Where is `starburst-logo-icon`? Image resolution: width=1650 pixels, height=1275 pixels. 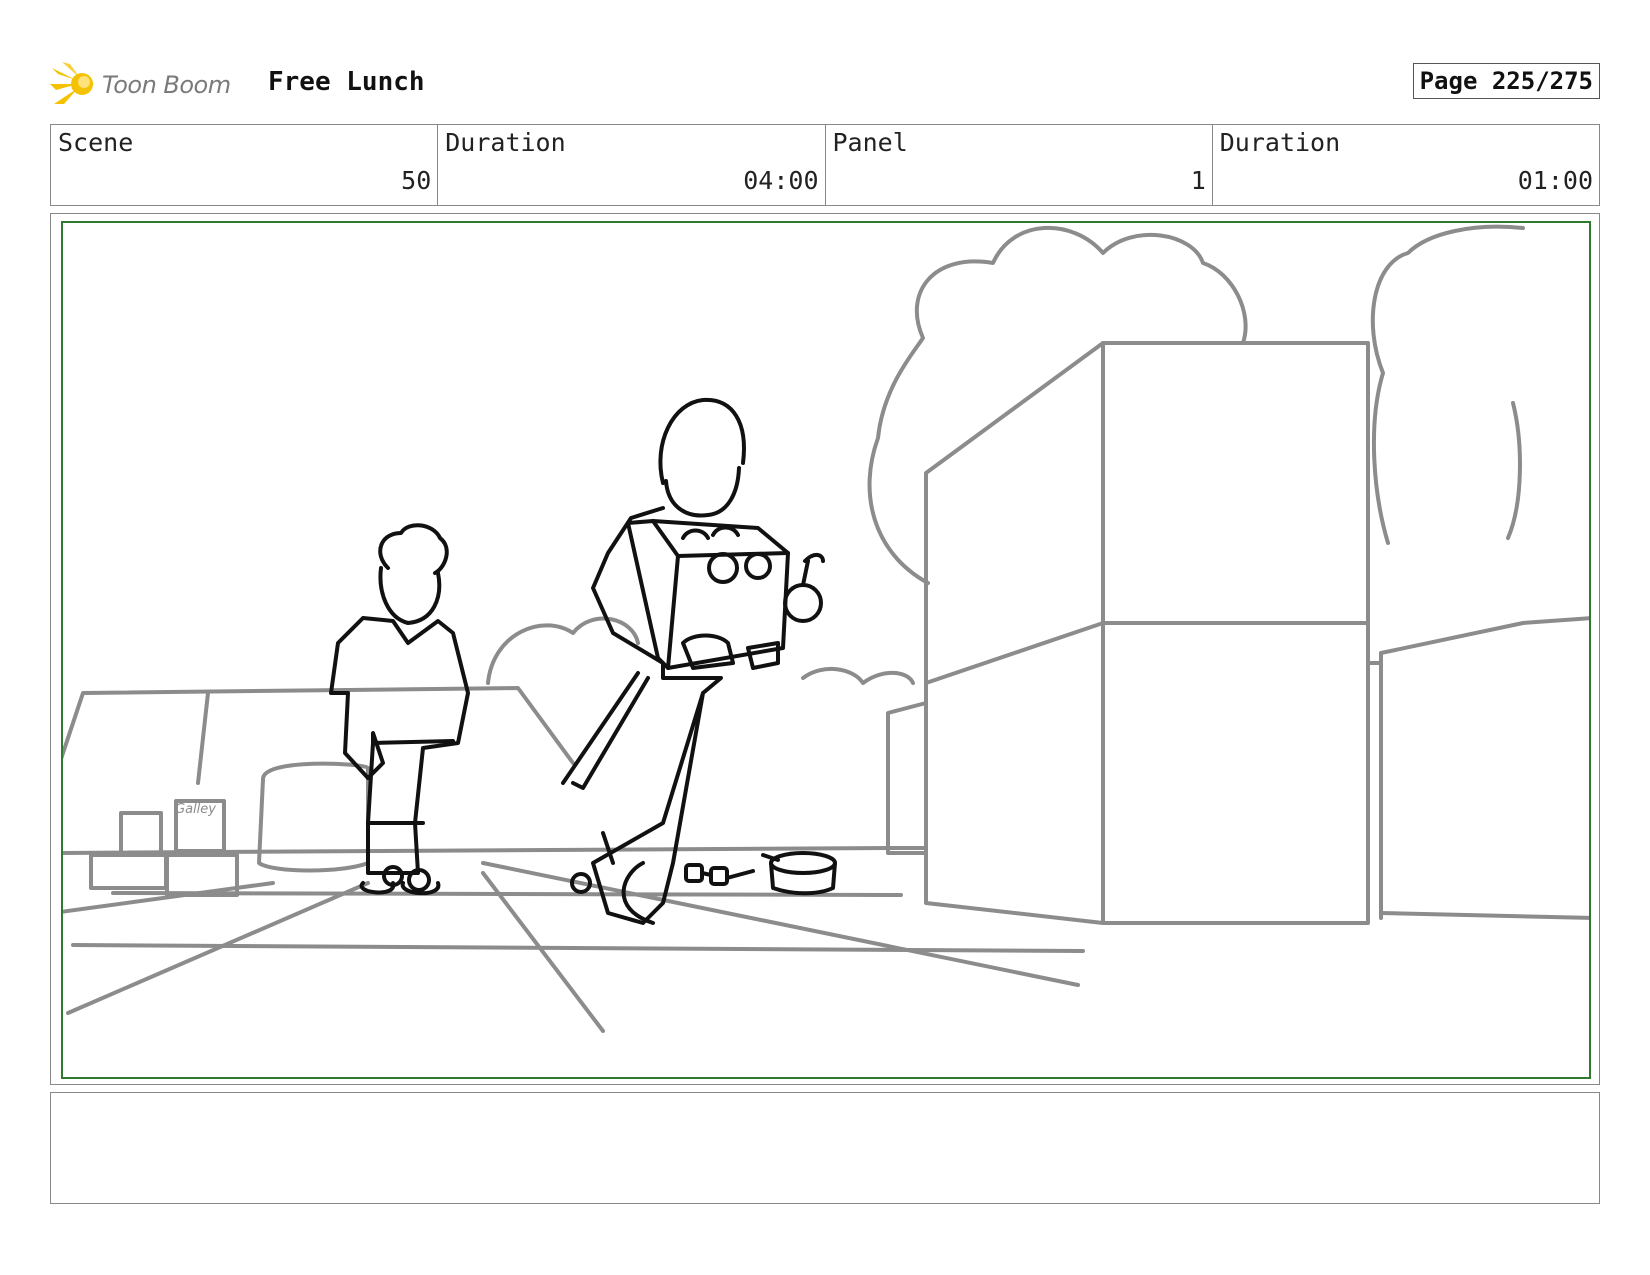 starburst-logo-icon is located at coordinates (71, 83).